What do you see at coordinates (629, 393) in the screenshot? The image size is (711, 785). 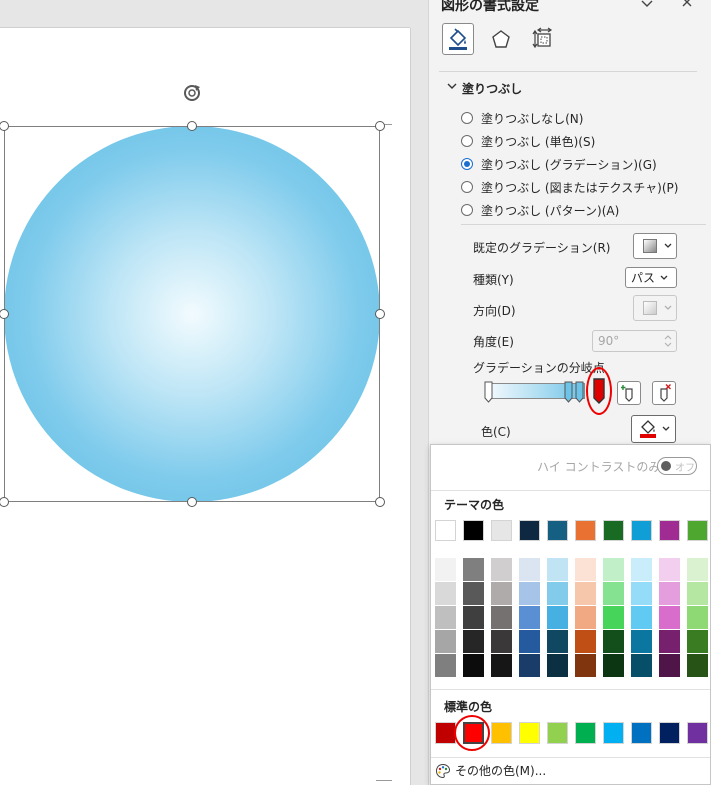 I see `add-gradient-stop-button` at bounding box center [629, 393].